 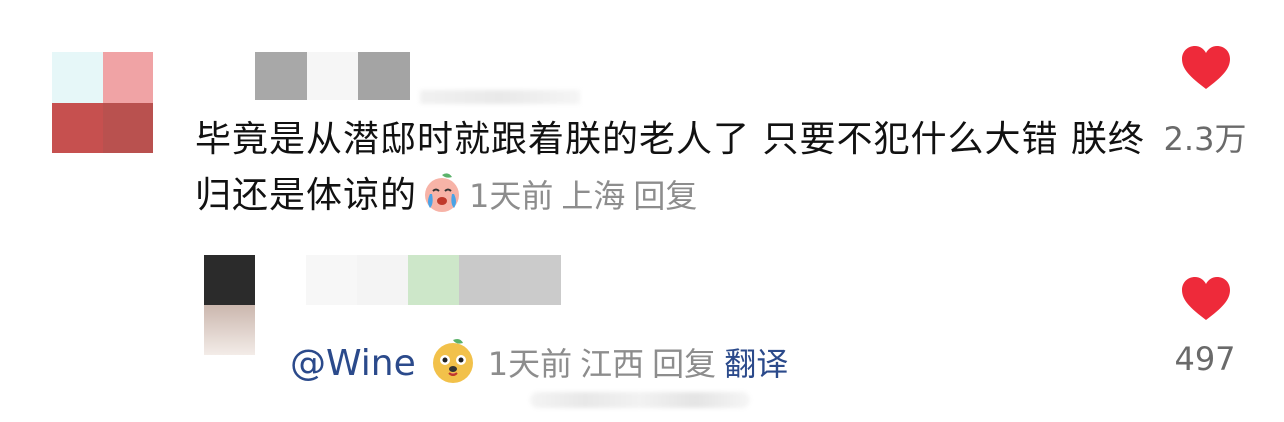 I want to click on translate-button: 翻译, so click(x=756, y=364).